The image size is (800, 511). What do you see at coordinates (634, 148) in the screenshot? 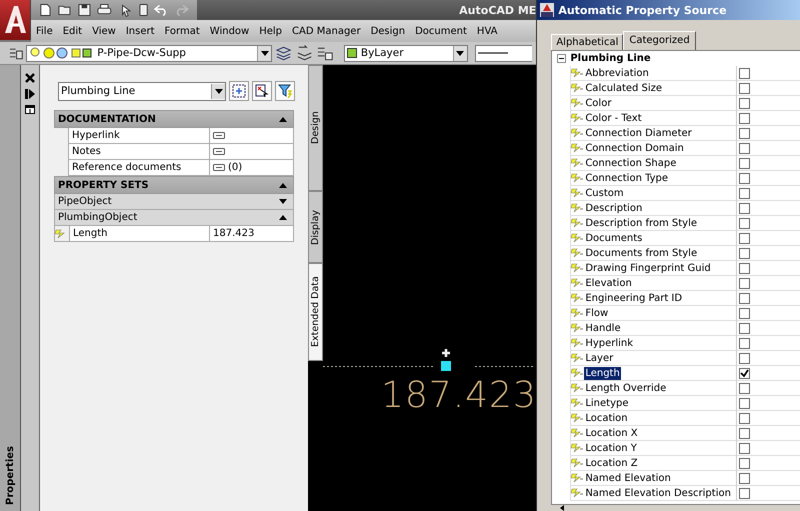
I see `property-name: Connection Domain` at bounding box center [634, 148].